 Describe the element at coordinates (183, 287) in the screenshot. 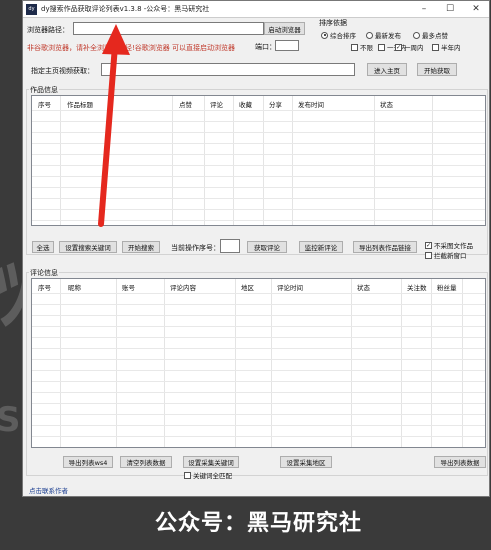

I see `comments-col-content: 评论内容` at that location.